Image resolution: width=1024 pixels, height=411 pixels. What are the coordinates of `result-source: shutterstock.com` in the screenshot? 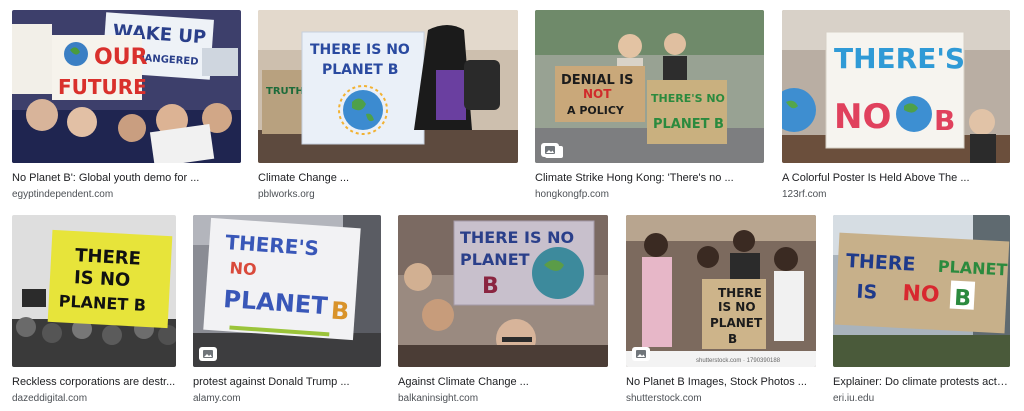 It's located at (664, 398).